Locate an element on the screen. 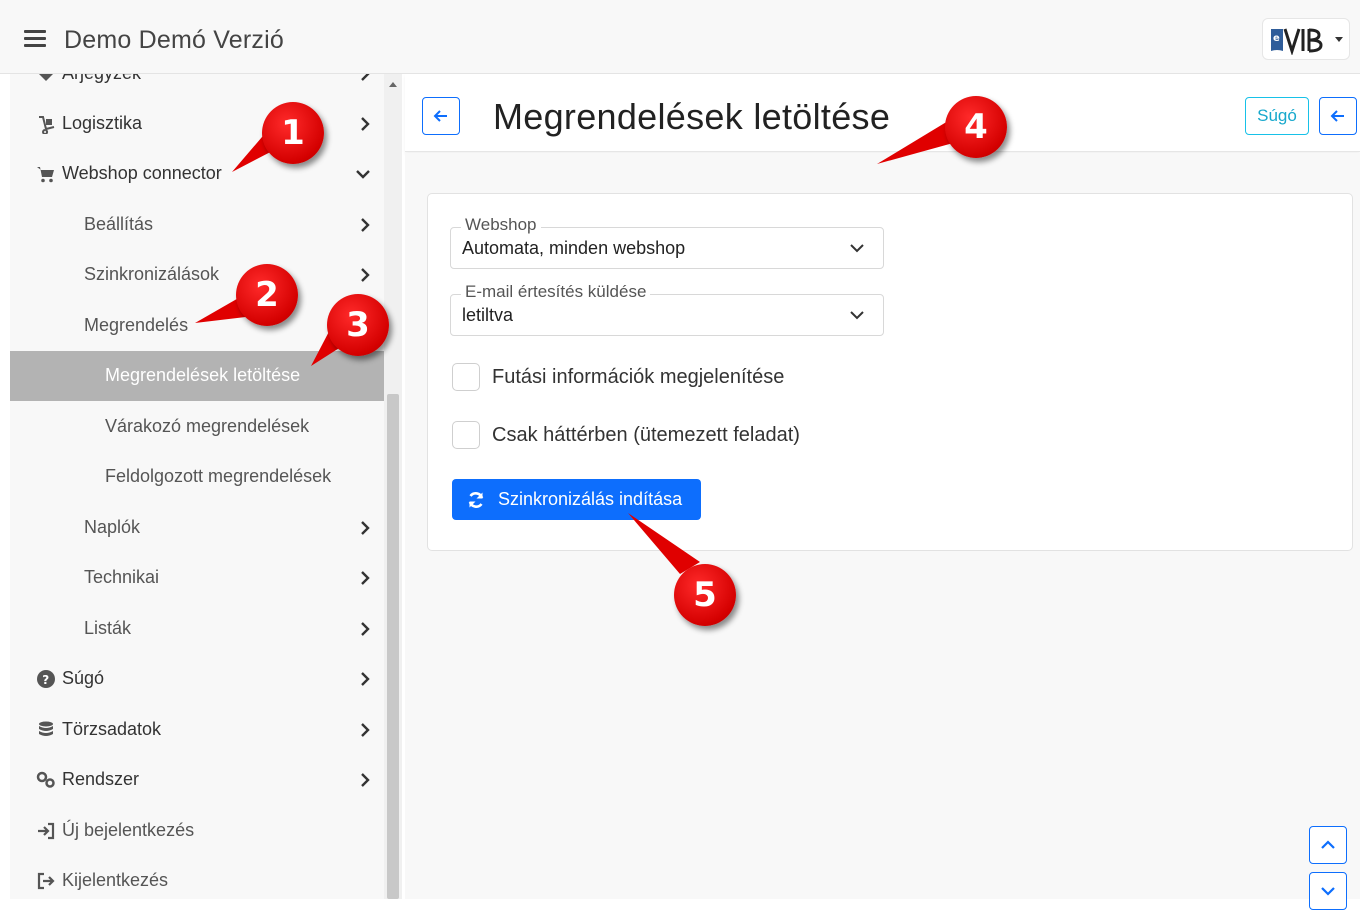 Image resolution: width=1360 pixels, height=910 pixels. annotation-marker-1: 1 is located at coordinates (293, 133).